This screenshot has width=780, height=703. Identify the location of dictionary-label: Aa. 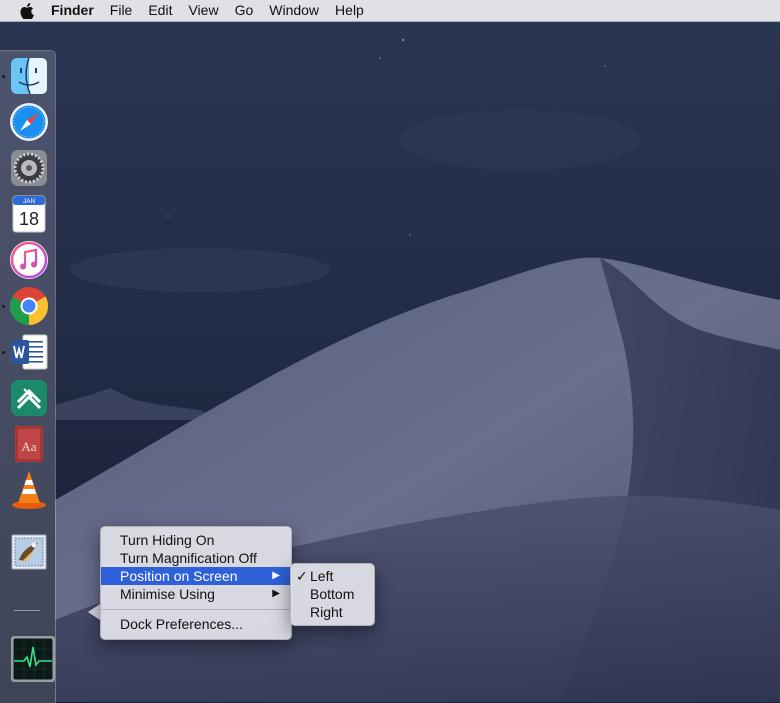
(28, 446).